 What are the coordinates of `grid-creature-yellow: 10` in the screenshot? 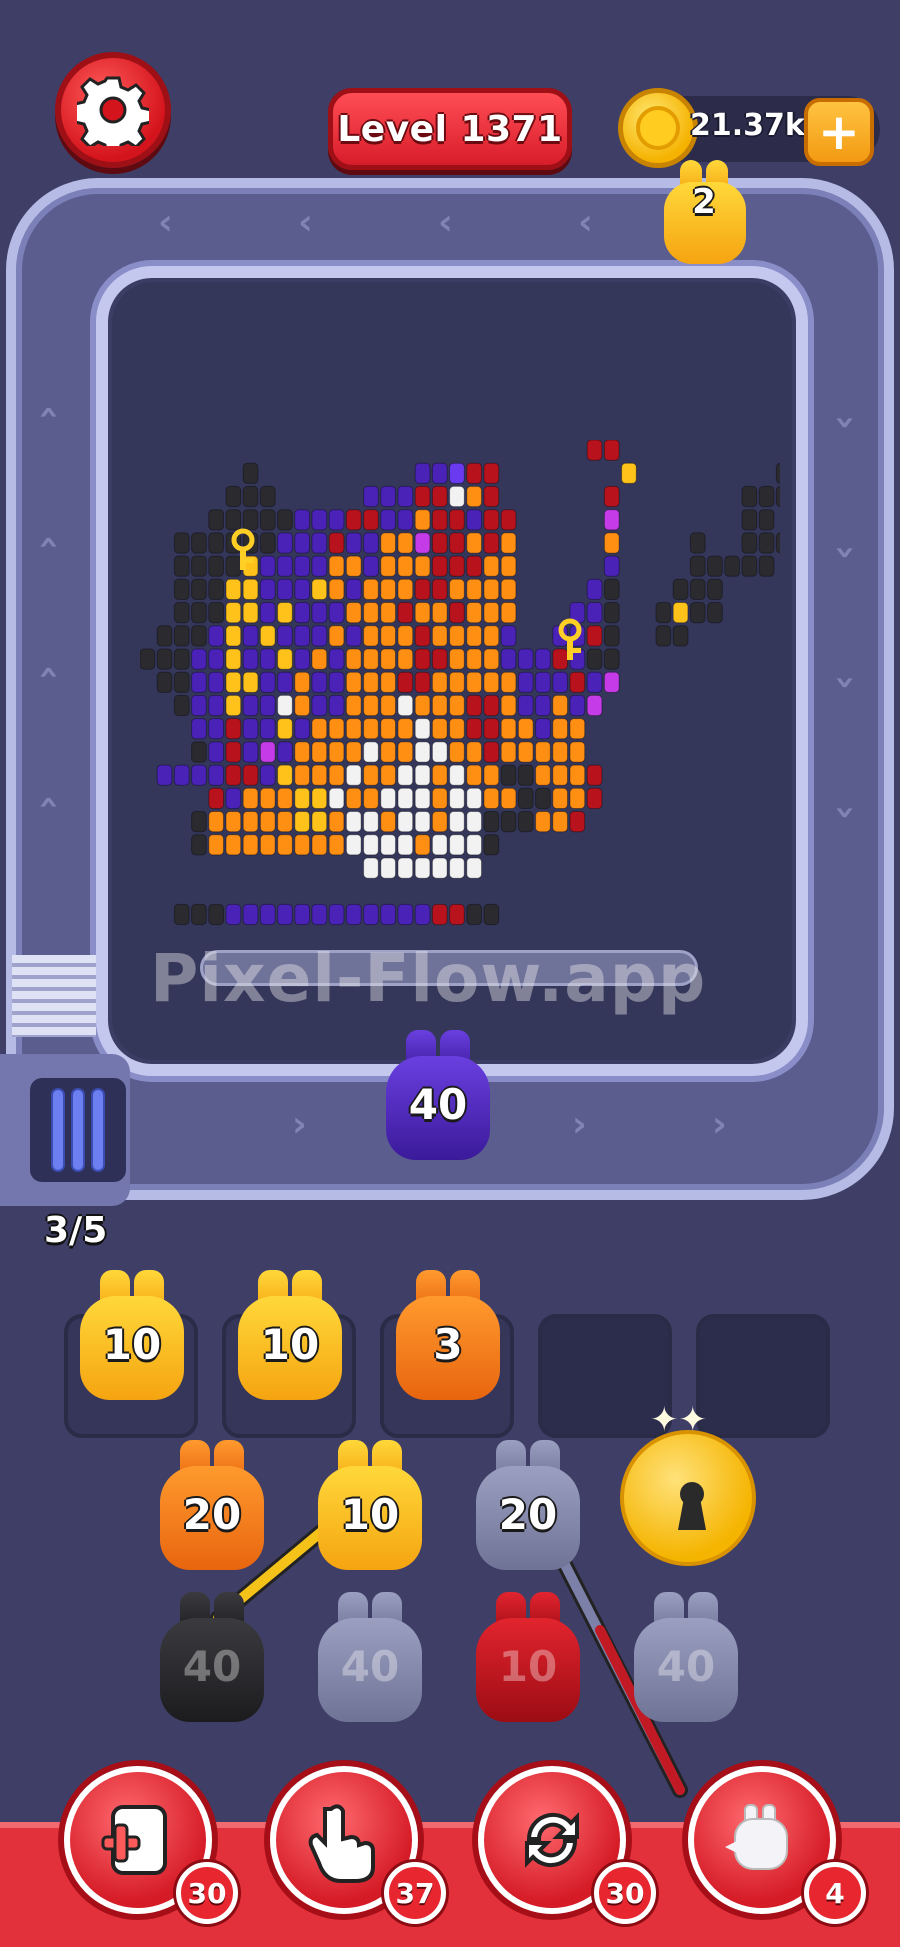 It's located at (370, 1506).